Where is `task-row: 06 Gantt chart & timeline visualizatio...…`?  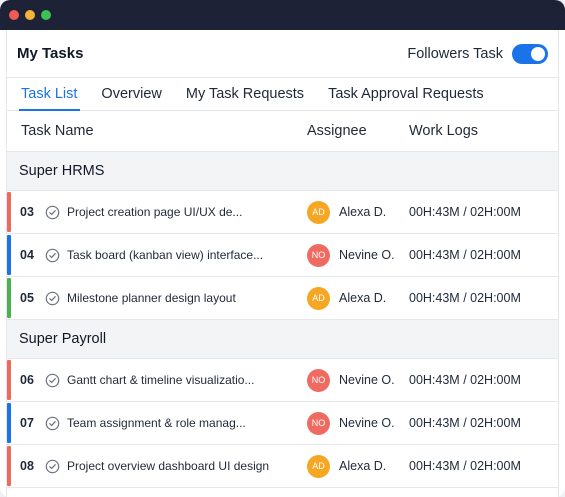
task-row: 06 Gantt chart & timeline visualizatio...… is located at coordinates (282, 380).